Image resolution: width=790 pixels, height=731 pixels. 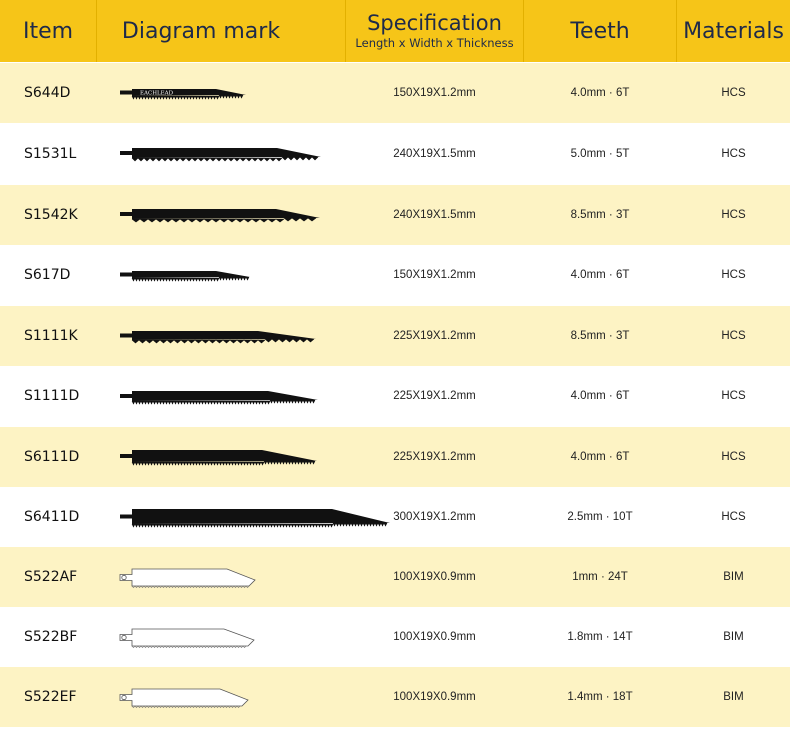 I want to click on item-code: S1111D, so click(x=52, y=396).